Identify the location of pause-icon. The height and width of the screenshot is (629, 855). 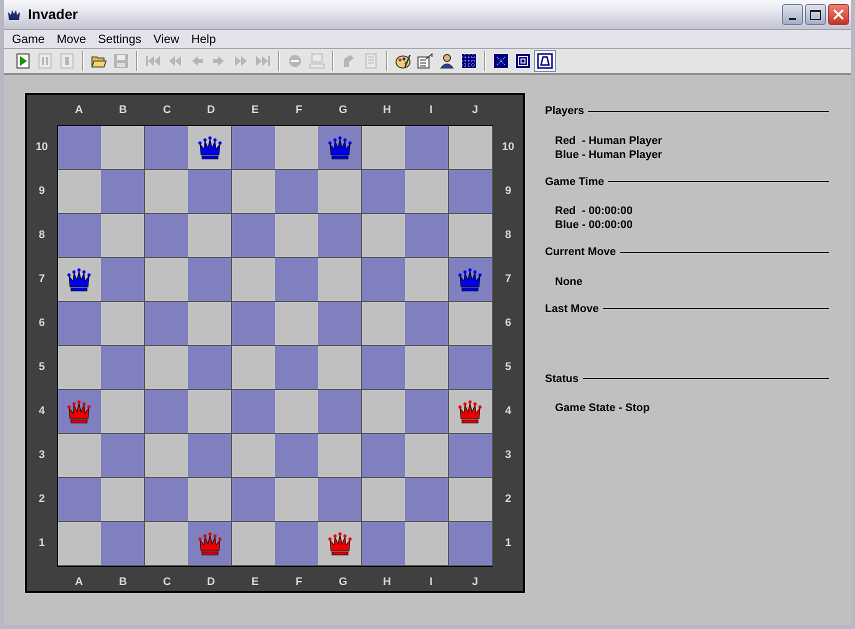
(45, 61).